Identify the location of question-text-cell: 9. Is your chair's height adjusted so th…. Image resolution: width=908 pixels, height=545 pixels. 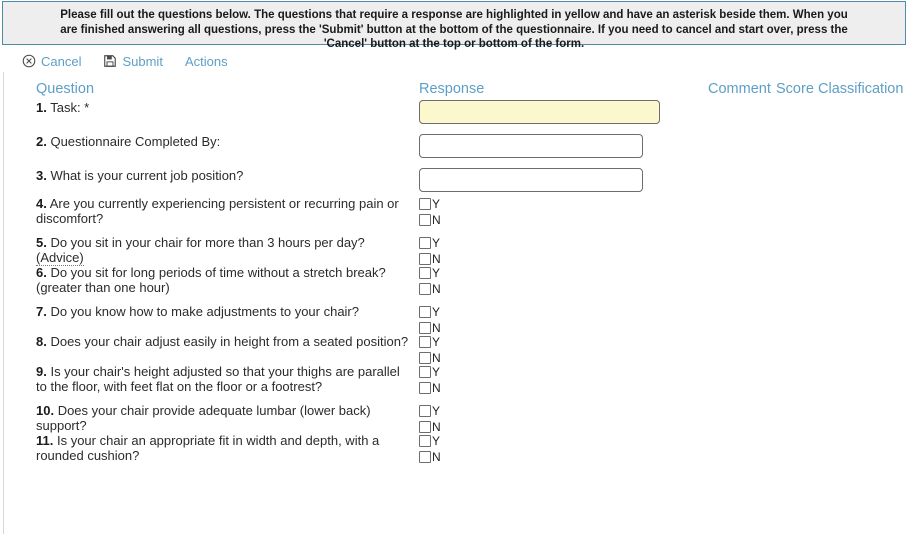
(211, 379).